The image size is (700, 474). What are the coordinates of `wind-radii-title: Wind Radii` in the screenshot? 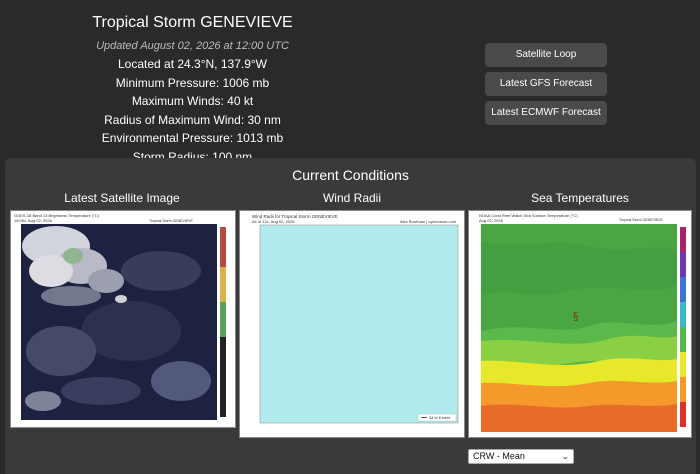 It's located at (352, 198).